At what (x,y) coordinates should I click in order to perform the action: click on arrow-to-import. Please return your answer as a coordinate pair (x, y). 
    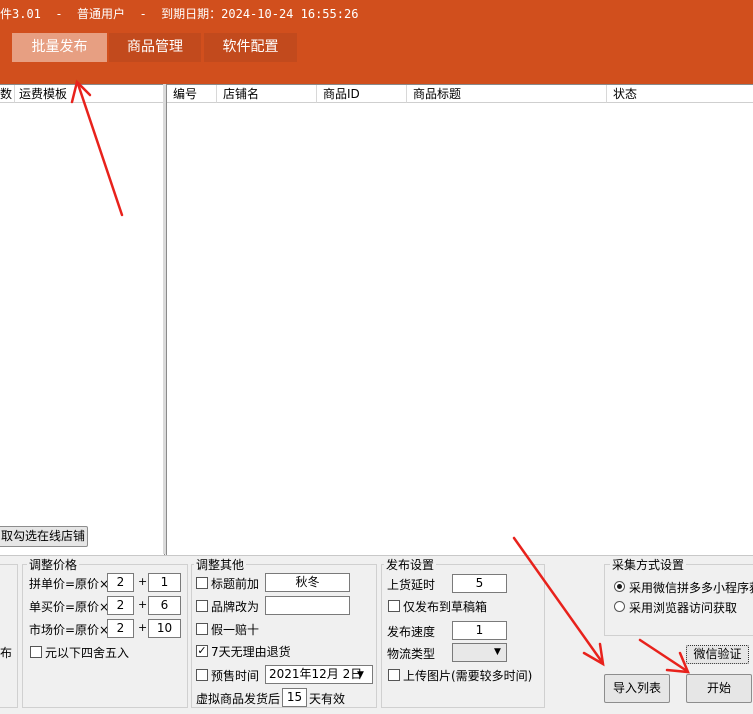
    Looking at the image, I should click on (558, 601).